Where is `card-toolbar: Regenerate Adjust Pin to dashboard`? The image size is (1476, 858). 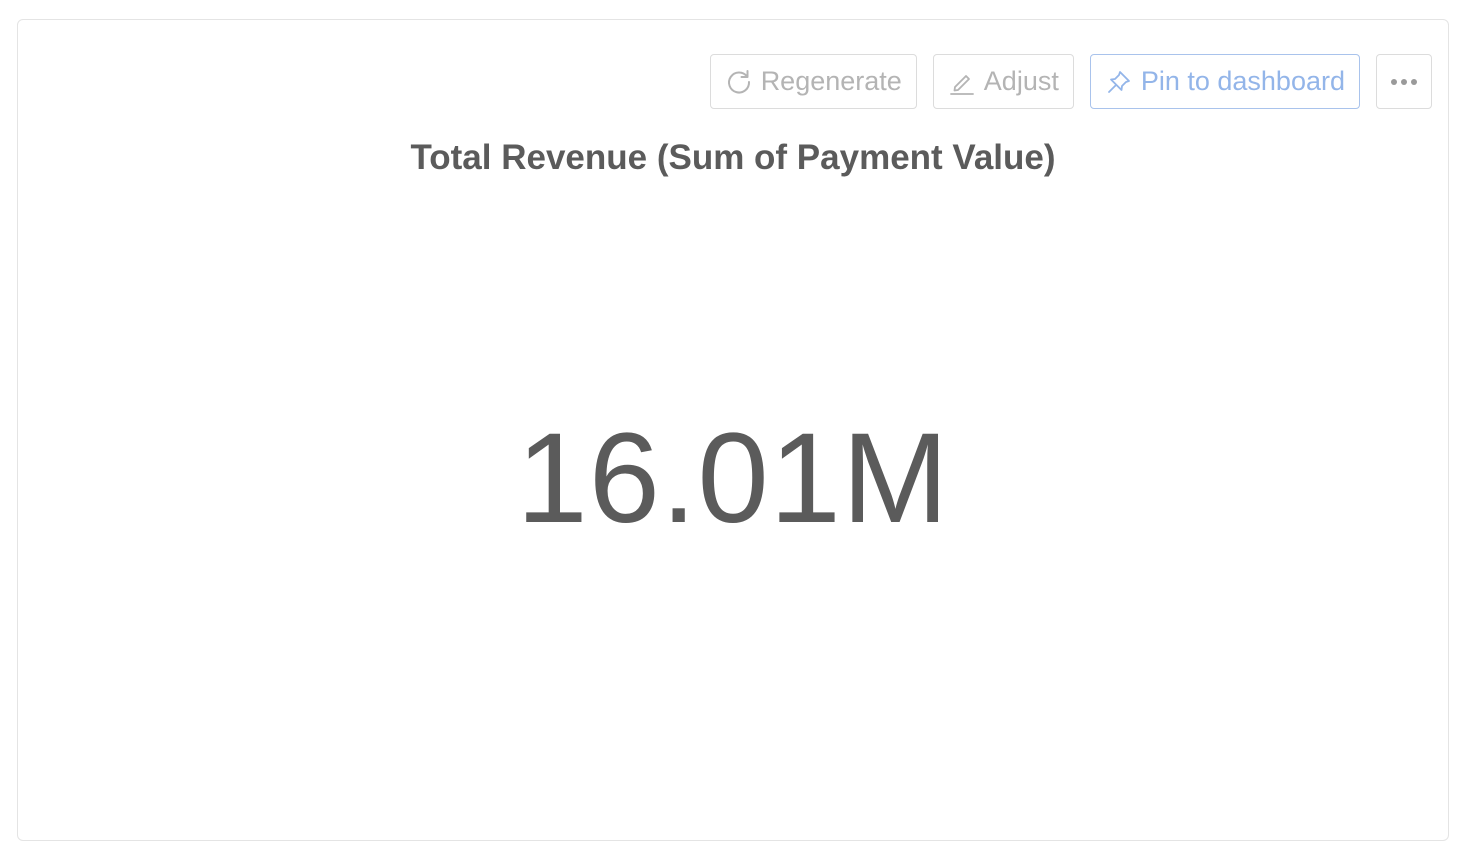 card-toolbar: Regenerate Adjust Pin to dashboard is located at coordinates (1070, 81).